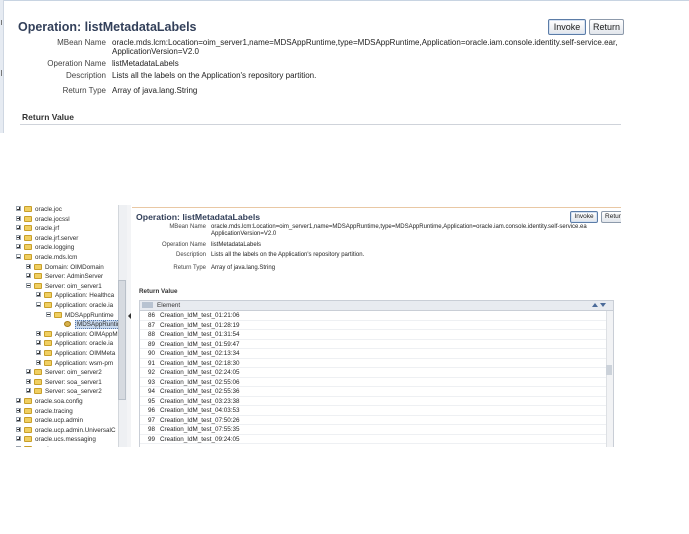 The width and height of the screenshot is (689, 534). What do you see at coordinates (67, 353) in the screenshot?
I see `tree-item: Application: OIMMeta` at bounding box center [67, 353].